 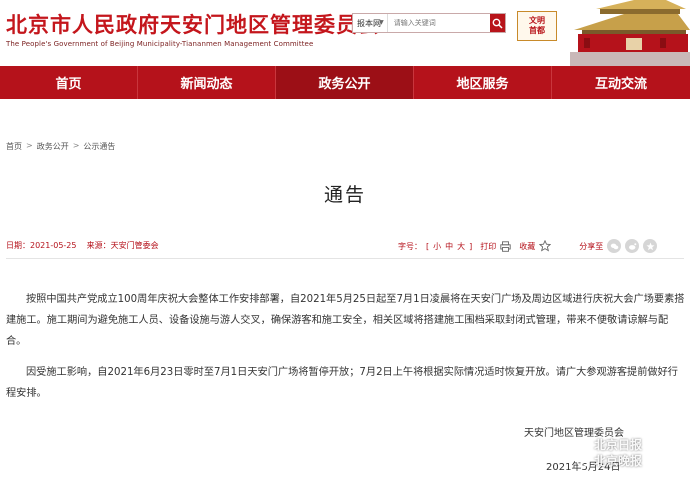 What do you see at coordinates (545, 246) in the screenshot?
I see `star-icon` at bounding box center [545, 246].